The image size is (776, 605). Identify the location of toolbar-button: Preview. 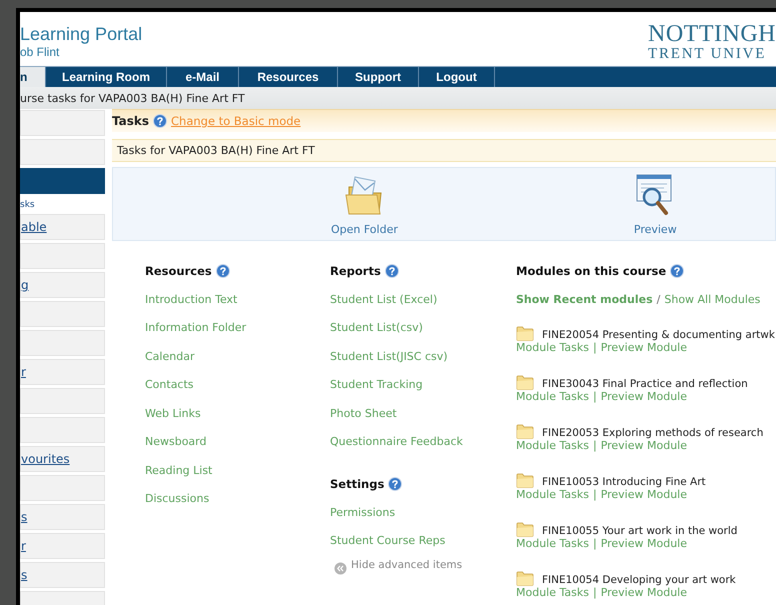
(655, 204).